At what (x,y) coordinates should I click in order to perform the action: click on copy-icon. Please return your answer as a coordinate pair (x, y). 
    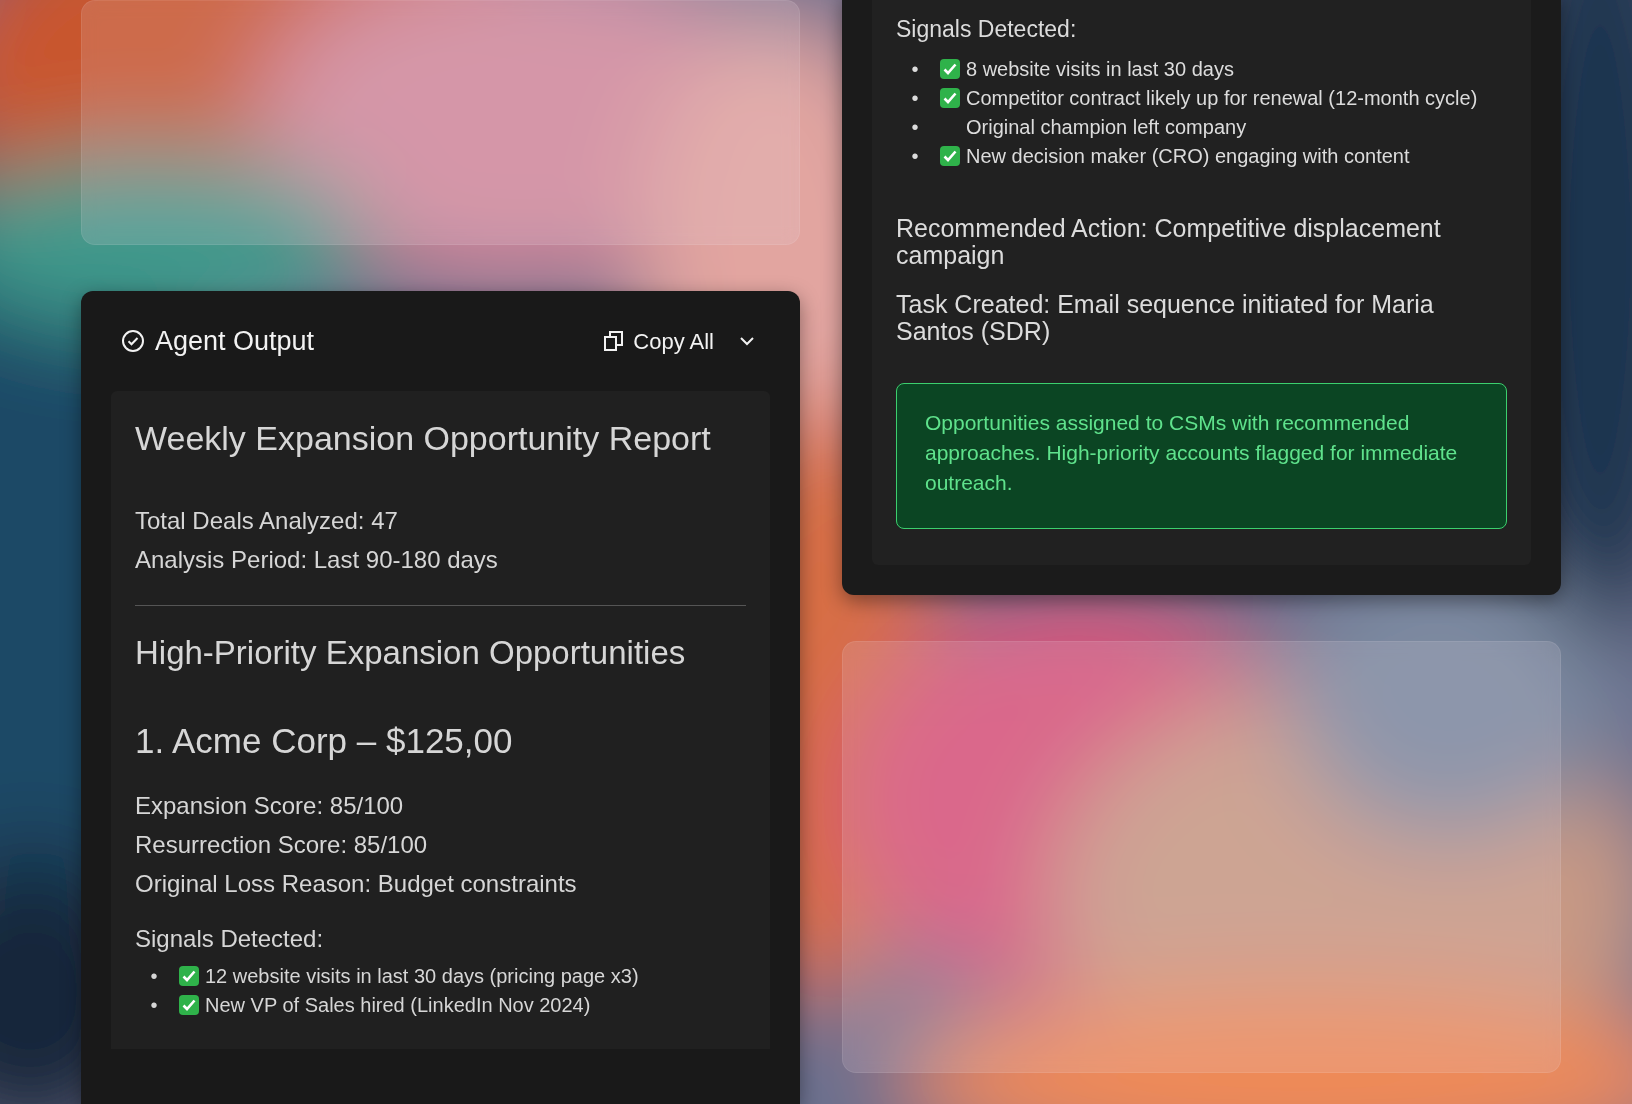
    Looking at the image, I should click on (614, 341).